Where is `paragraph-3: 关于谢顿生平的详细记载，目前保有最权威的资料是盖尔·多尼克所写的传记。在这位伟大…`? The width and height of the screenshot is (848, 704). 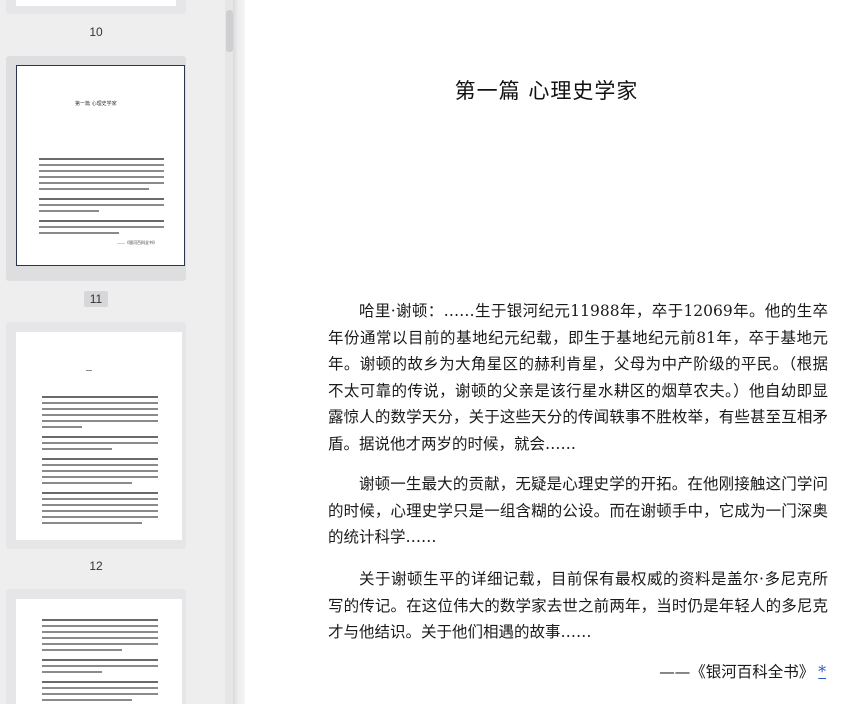
paragraph-3: 关于谢顿生平的详细记载，目前保有最权威的资料是盖尔·多尼克所写的传记。在这位伟大… is located at coordinates (578, 605).